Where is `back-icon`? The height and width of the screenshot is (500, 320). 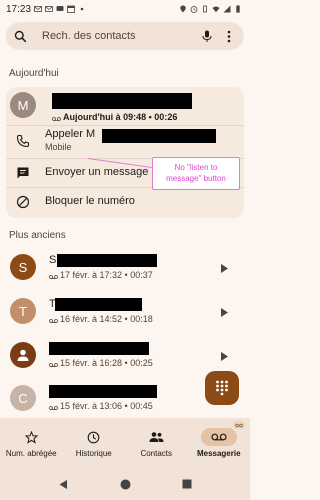 back-icon is located at coordinates (63, 484).